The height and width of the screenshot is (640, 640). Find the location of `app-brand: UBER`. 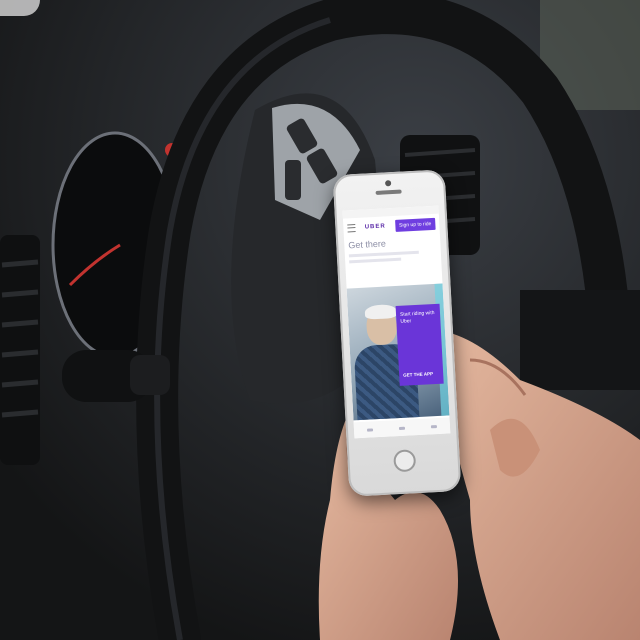

app-brand: UBER is located at coordinates (375, 227).